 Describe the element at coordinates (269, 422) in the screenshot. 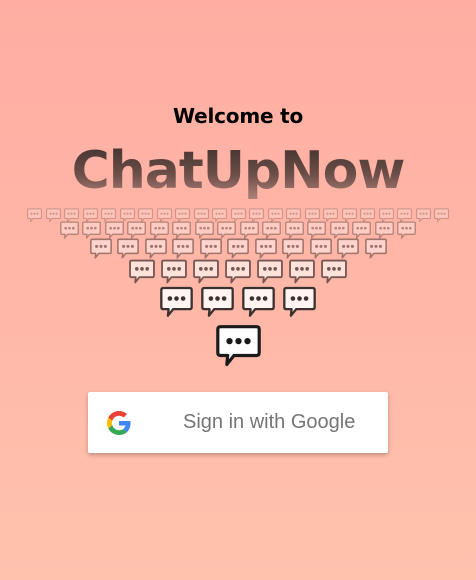

I see `signin-label: Sign in with Google` at that location.